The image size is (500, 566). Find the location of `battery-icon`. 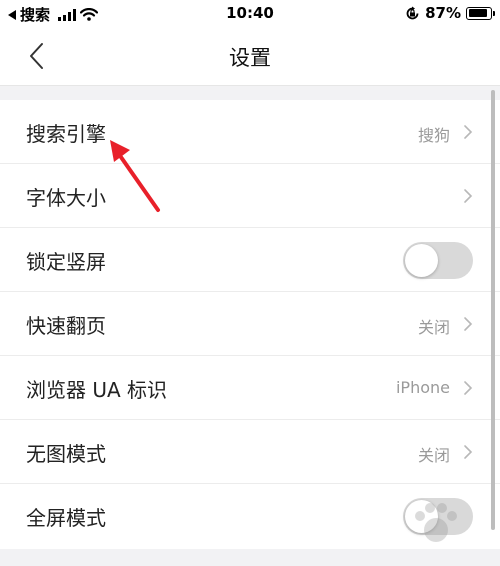

battery-icon is located at coordinates (480, 13).